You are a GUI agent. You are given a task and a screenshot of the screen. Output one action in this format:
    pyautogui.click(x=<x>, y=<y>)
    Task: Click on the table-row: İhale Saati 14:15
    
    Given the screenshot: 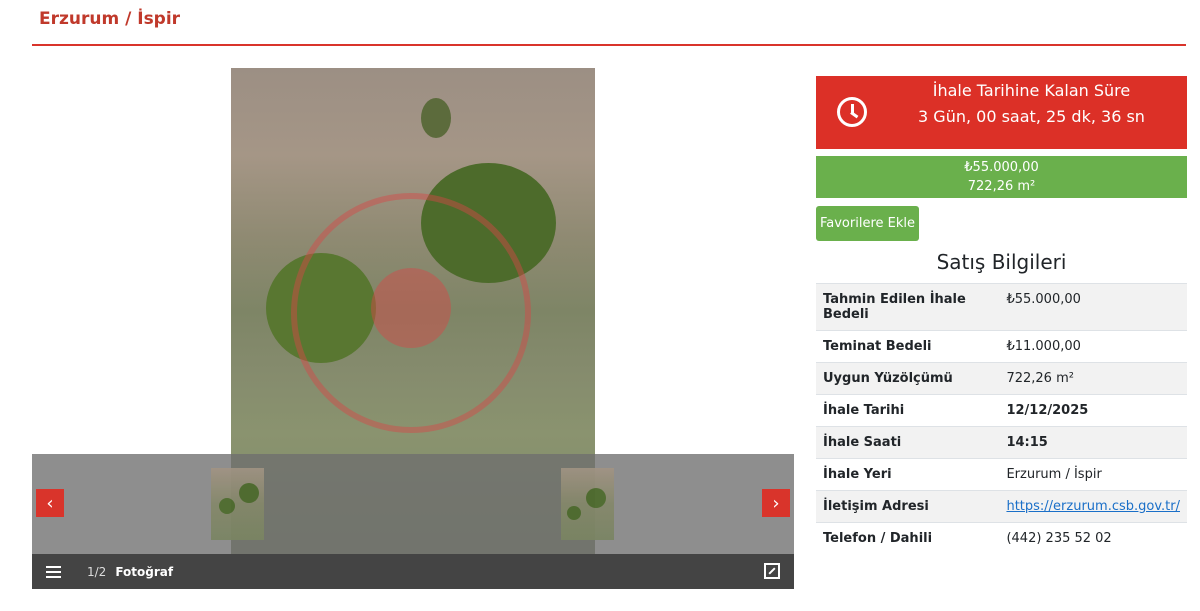 What is the action you would take?
    pyautogui.click(x=1001, y=442)
    